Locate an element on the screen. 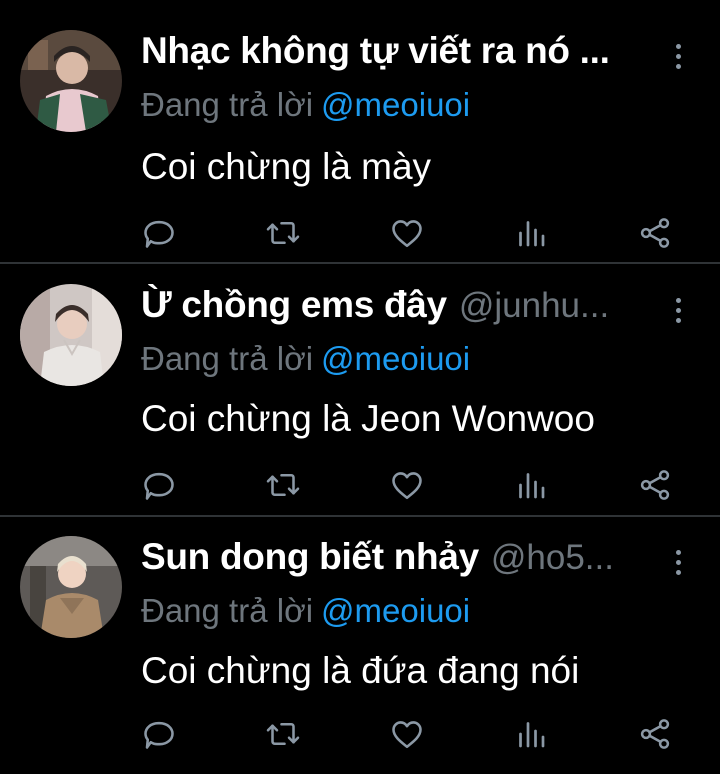  tweet-text: Coi chừng là Jeon Wonwoo is located at coordinates (368, 418).